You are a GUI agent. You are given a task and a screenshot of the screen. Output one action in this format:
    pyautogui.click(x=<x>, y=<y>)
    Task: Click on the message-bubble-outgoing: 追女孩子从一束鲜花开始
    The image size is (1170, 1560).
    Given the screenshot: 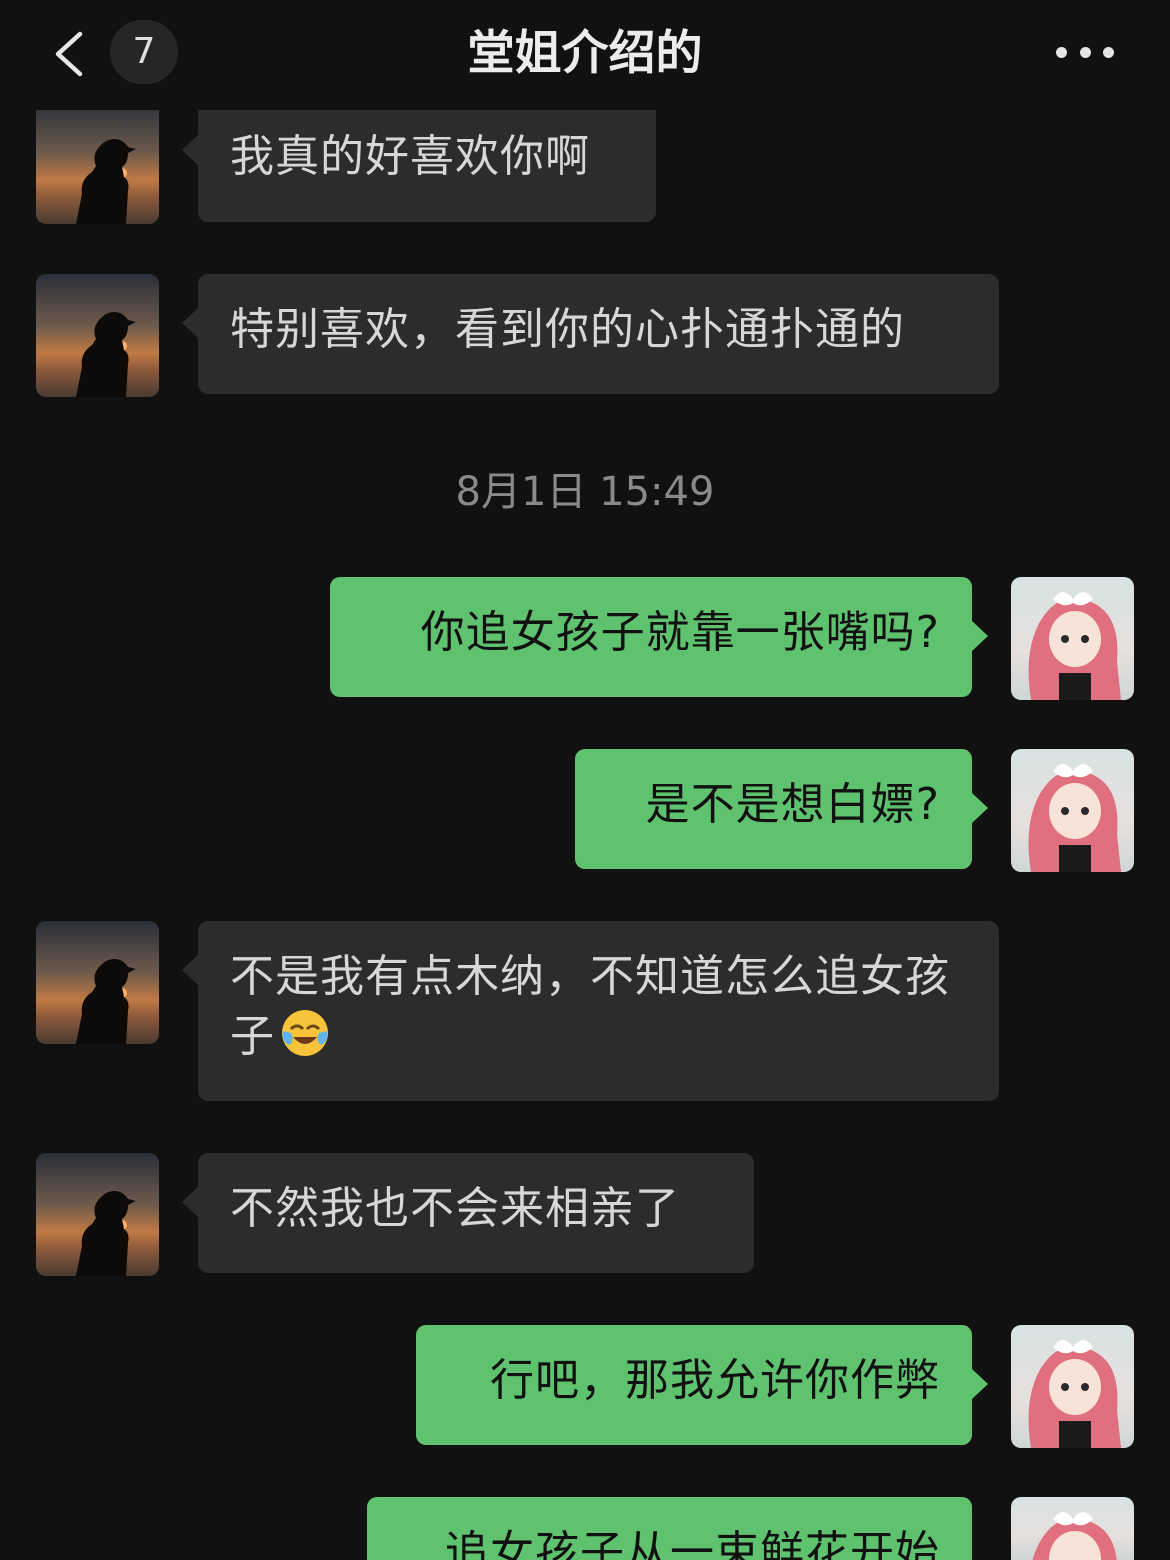 What is the action you would take?
    pyautogui.click(x=669, y=1528)
    